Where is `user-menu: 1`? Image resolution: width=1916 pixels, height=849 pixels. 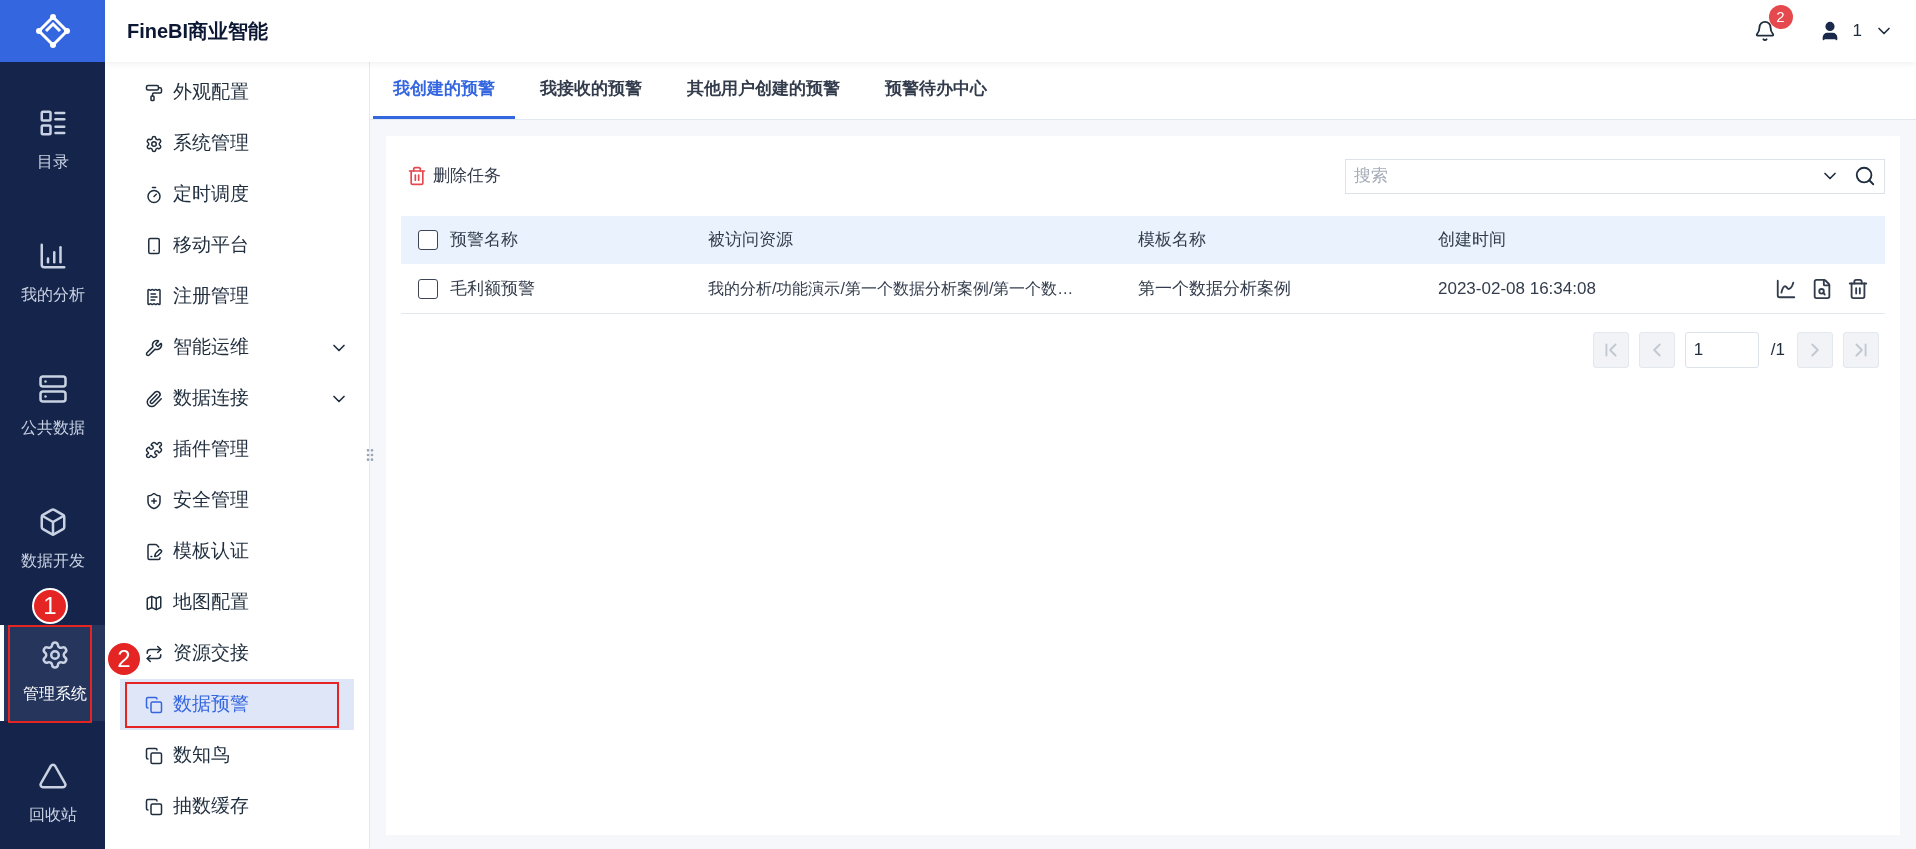
user-menu: 1 is located at coordinates (1856, 31).